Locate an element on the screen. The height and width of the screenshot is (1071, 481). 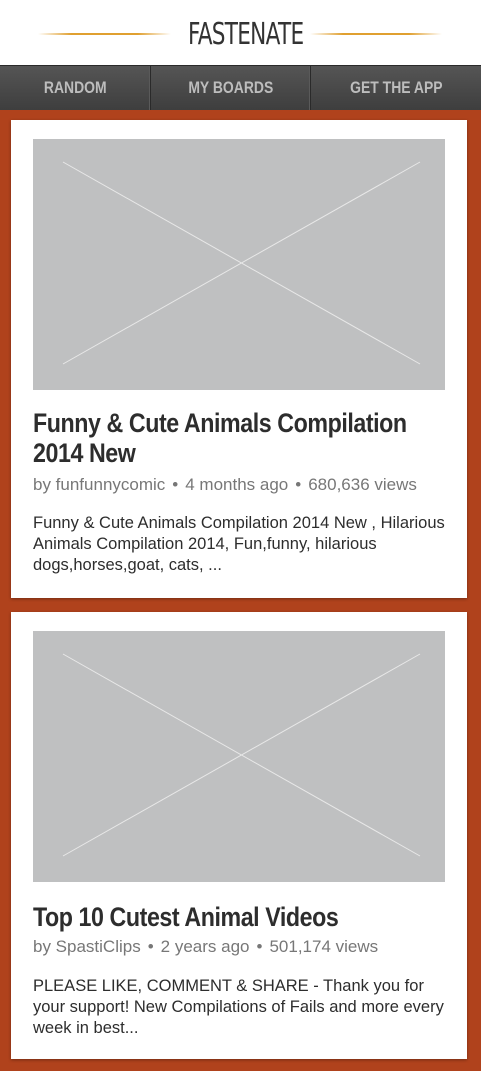
video-age: 2 years ago is located at coordinates (205, 946).